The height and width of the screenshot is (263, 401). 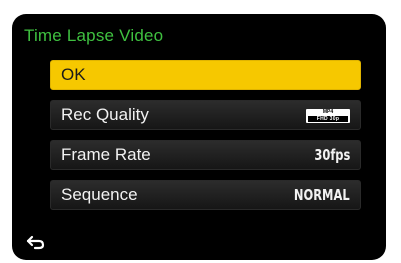 What do you see at coordinates (322, 195) in the screenshot?
I see `menu-item-value: NORMAL` at bounding box center [322, 195].